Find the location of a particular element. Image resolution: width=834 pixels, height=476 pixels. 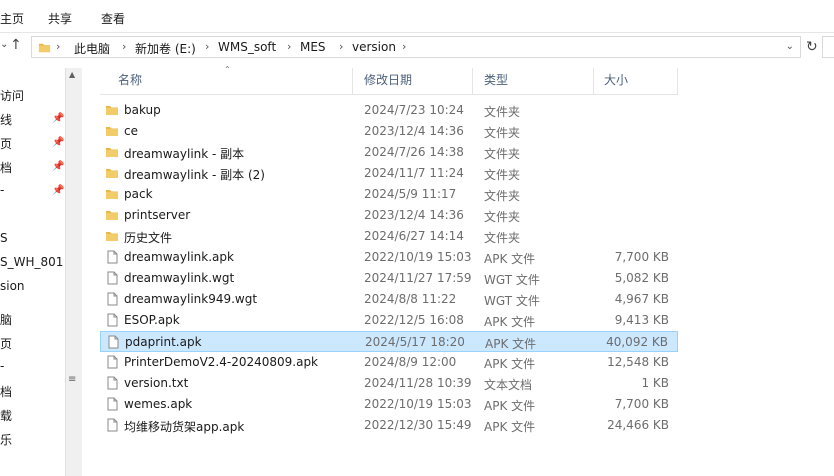

table-row: ESOP.apk 2022/12/5 16:08 APK 文件 9,413 KB is located at coordinates (389, 320).